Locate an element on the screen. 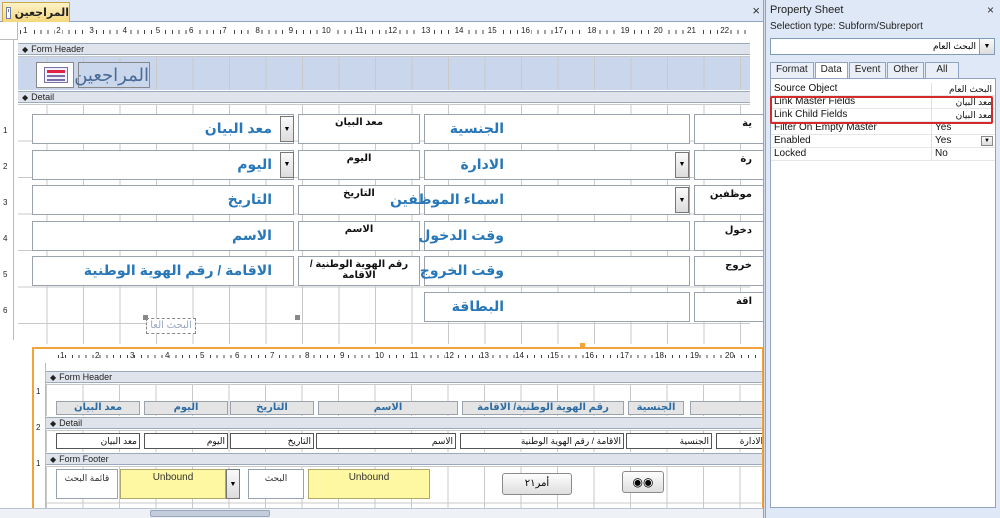 The width and height of the screenshot is (1000, 518). subform-detail-textbox: الجنسية is located at coordinates (669, 441).